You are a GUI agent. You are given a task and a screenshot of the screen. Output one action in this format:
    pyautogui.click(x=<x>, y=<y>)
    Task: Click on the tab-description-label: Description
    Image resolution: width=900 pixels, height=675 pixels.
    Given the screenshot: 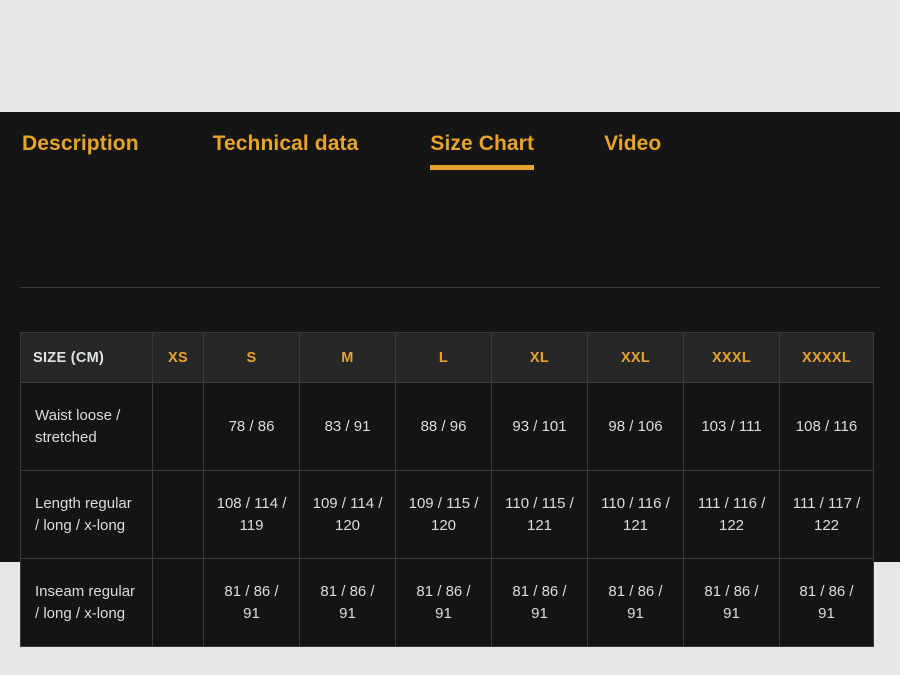 What is the action you would take?
    pyautogui.click(x=80, y=143)
    